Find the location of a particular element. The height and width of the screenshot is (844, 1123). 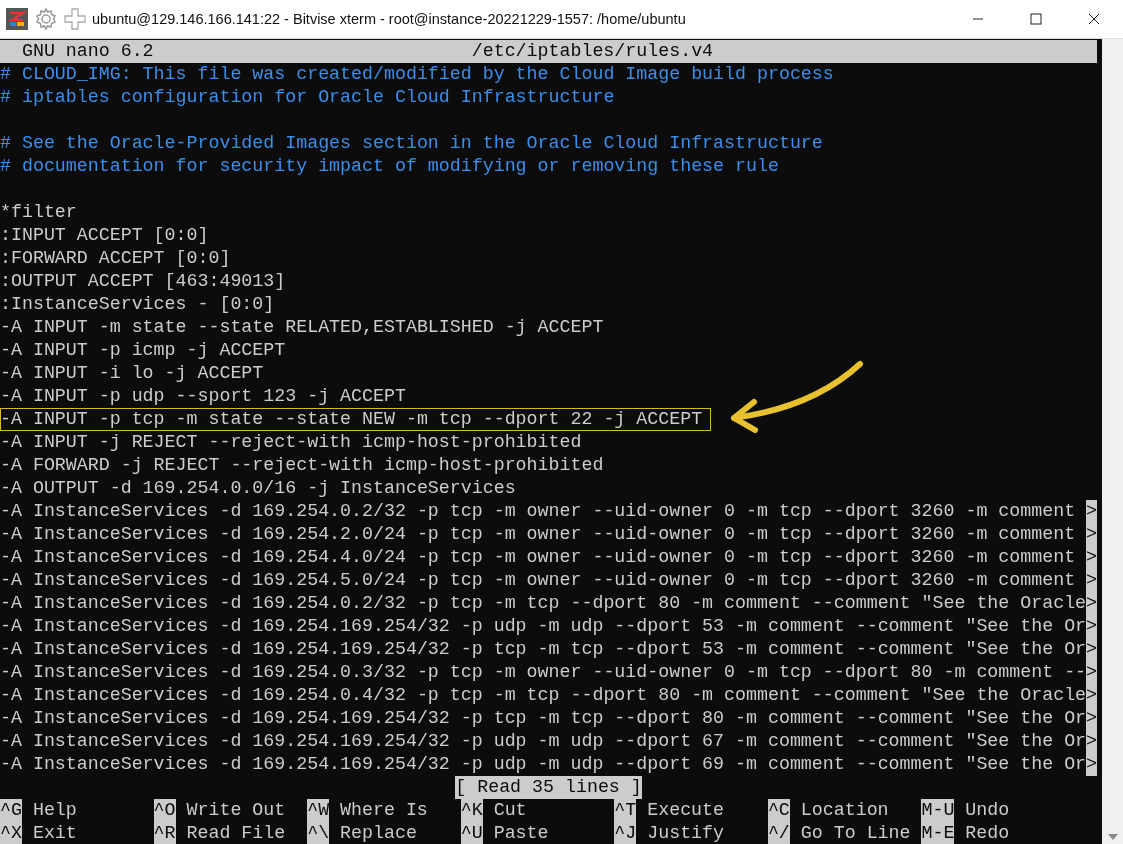

comment-line: # iptables configuration for Oracle Cloud Infrastructure is located at coordinates (307, 97).